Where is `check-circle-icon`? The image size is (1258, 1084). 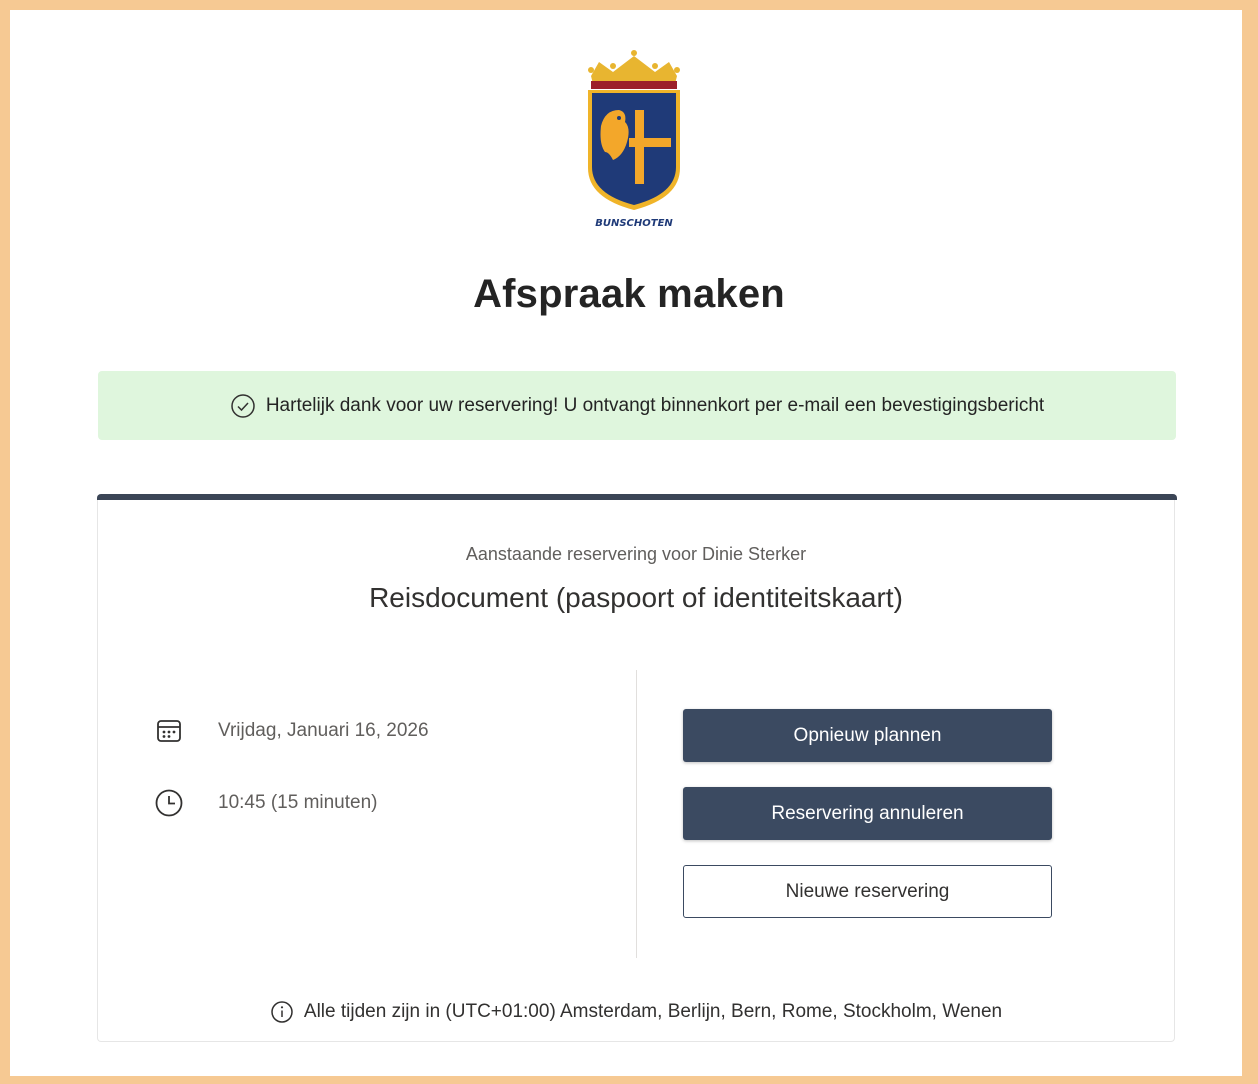
check-circle-icon is located at coordinates (243, 405).